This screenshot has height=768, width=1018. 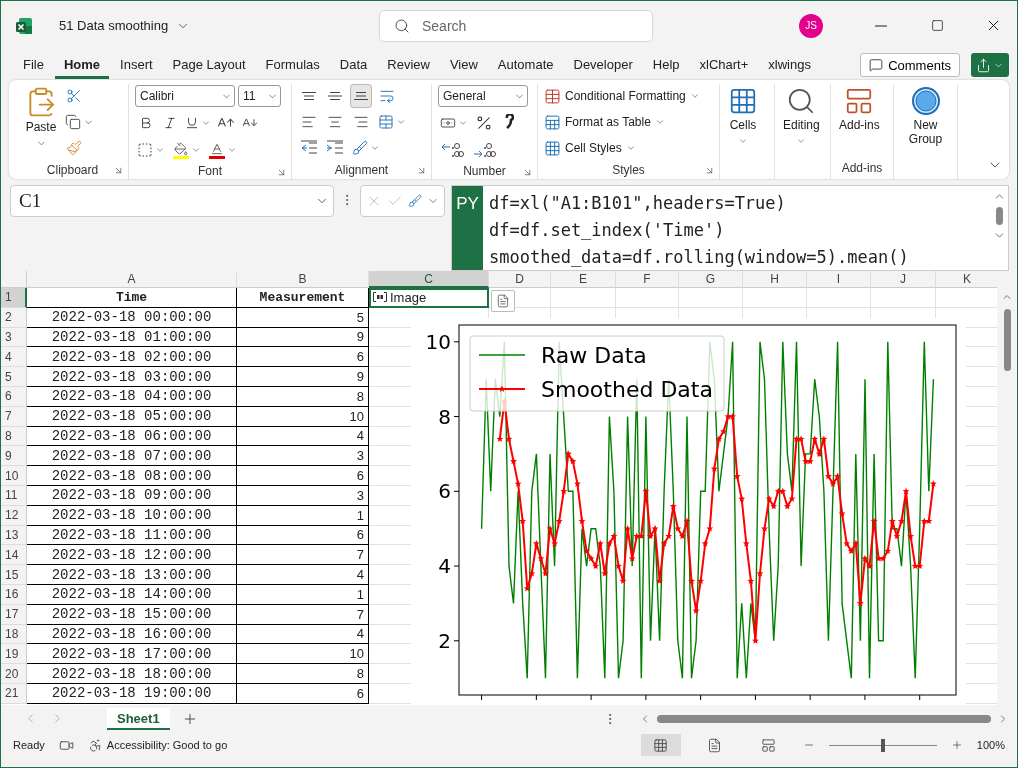 I want to click on row-header: 19, so click(x=14, y=654).